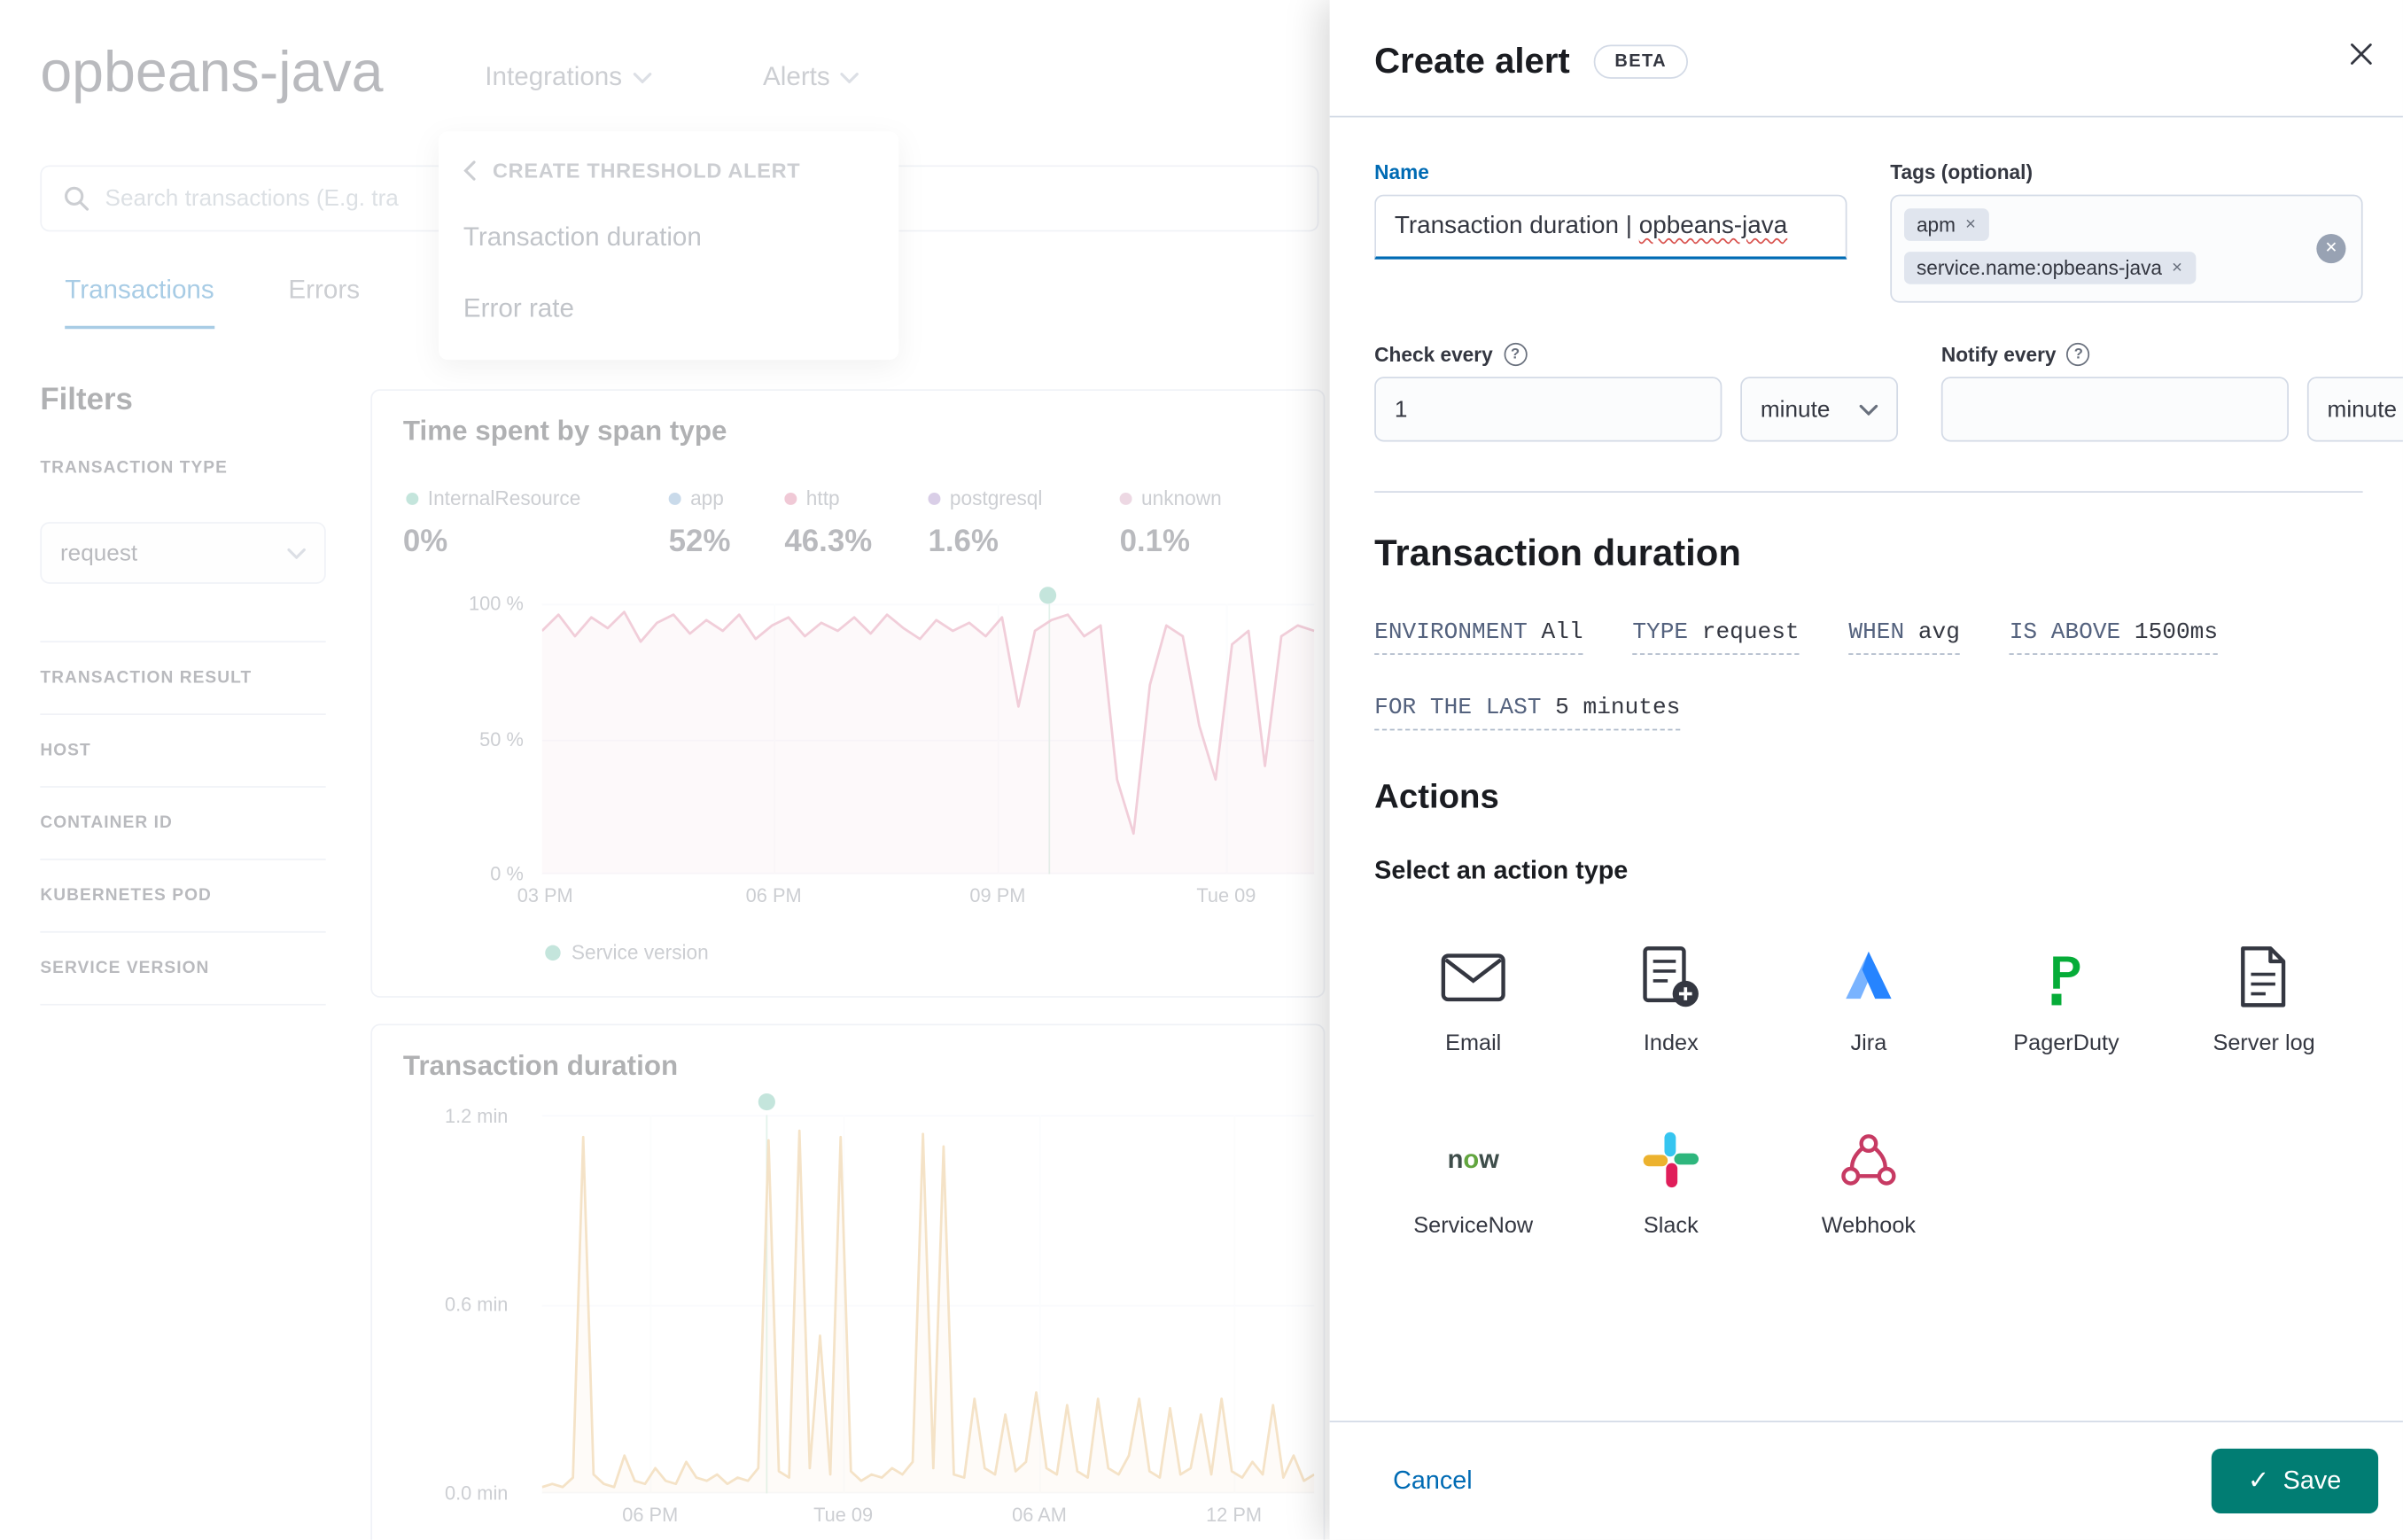 Image resolution: width=2403 pixels, height=1540 pixels. What do you see at coordinates (1432, 1481) in the screenshot?
I see `cancel-button: Cancel` at bounding box center [1432, 1481].